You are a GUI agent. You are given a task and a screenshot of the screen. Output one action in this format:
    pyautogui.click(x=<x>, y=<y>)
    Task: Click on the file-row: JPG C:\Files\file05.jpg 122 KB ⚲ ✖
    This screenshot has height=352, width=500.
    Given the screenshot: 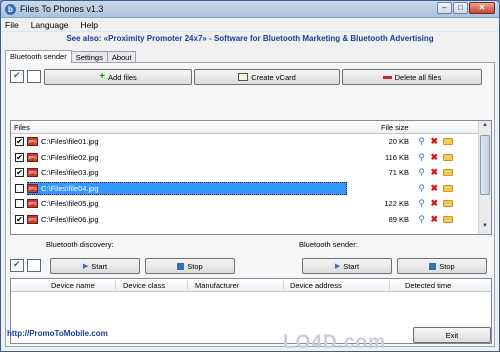 What is the action you would take?
    pyautogui.click(x=251, y=204)
    